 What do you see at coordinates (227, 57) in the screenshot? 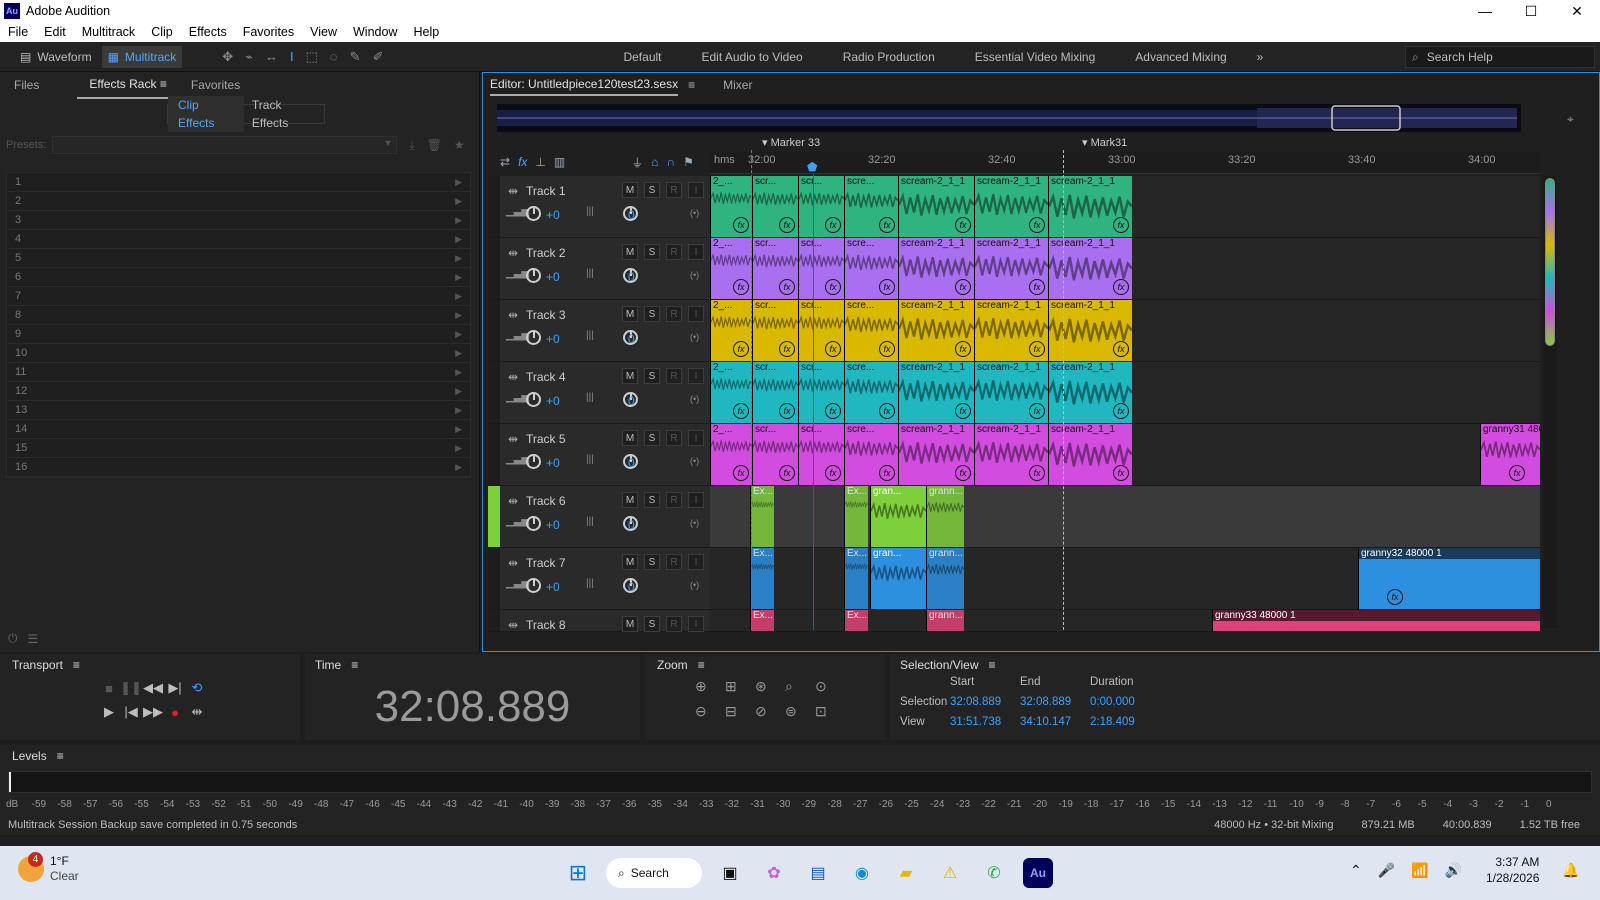
I see `move-tool-icon: ✥` at bounding box center [227, 57].